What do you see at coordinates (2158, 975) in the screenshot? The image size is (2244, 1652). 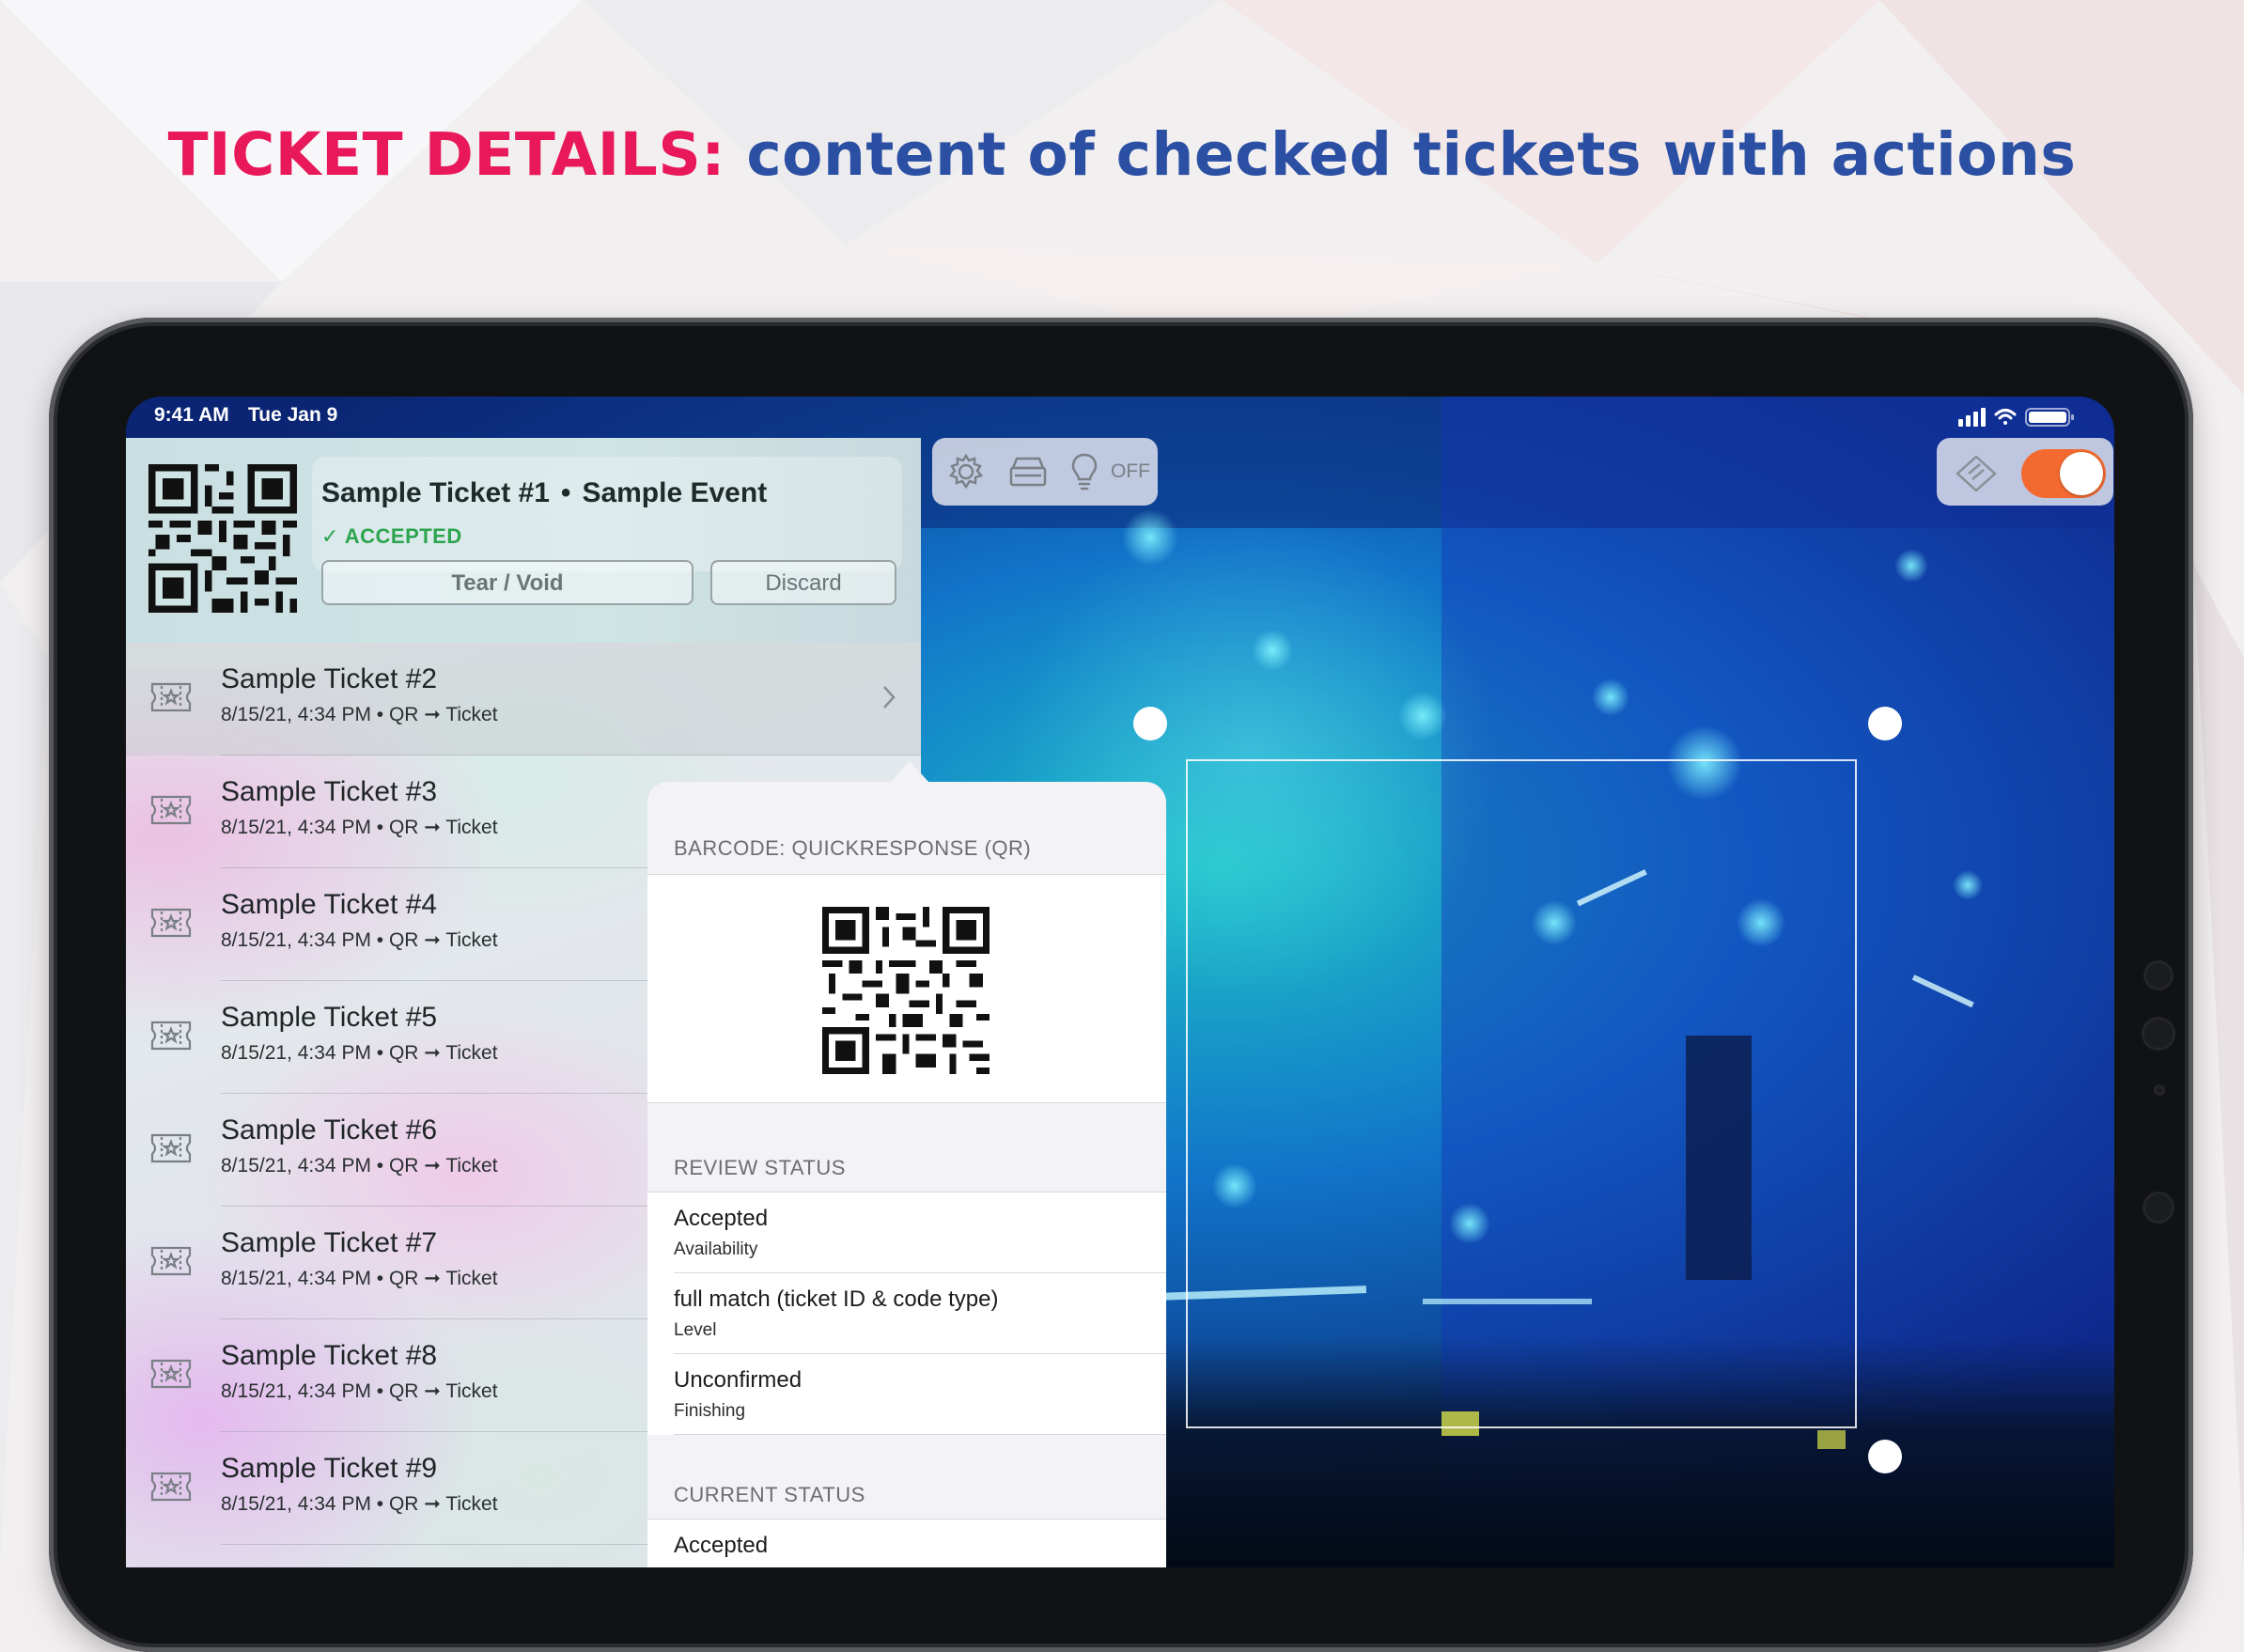 I see `camera-dot-icon` at bounding box center [2158, 975].